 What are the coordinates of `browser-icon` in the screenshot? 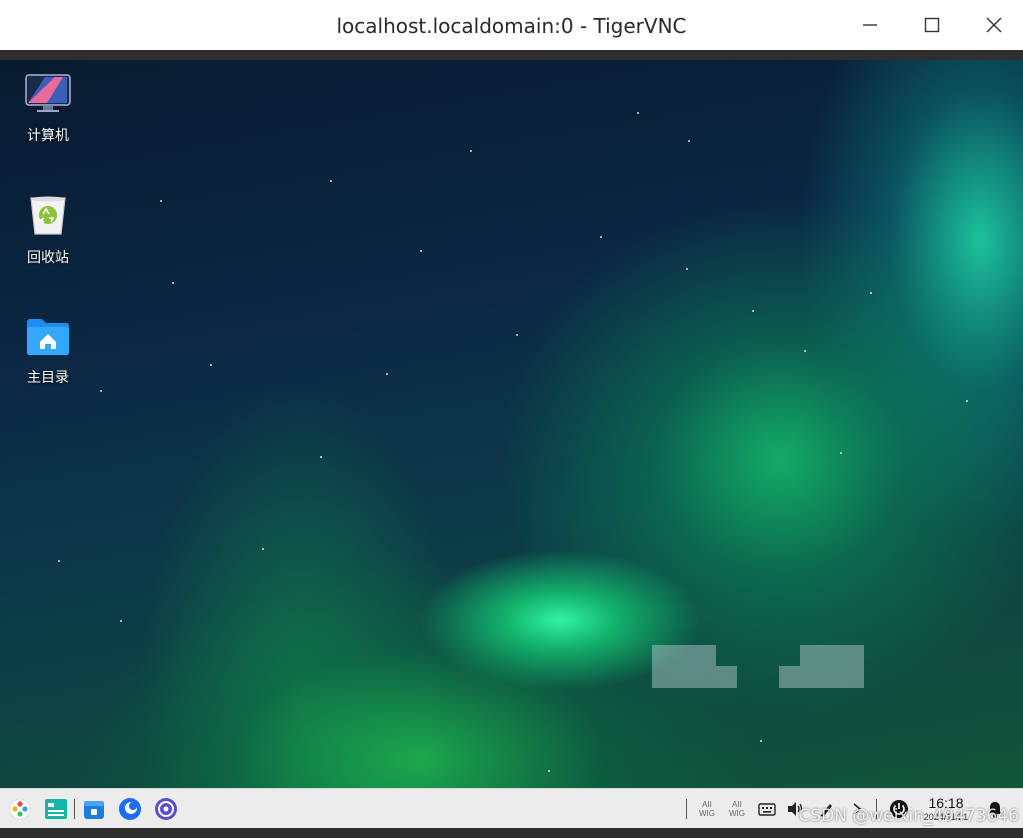 It's located at (130, 809).